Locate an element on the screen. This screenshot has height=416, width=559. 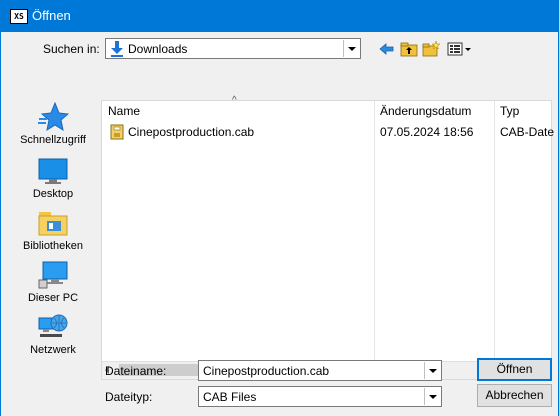
lookin-combo: Downloads is located at coordinates (233, 48).